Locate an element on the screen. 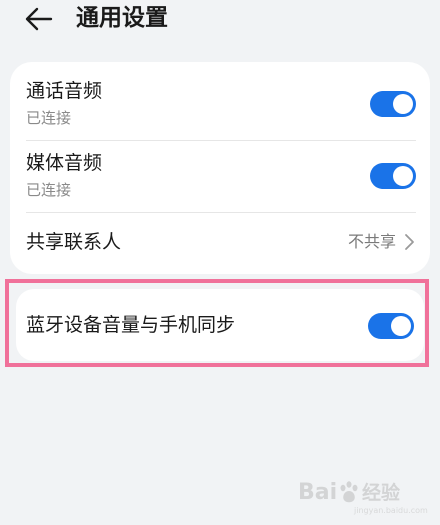 Image resolution: width=440 pixels, height=525 pixels. call-audio-toggle is located at coordinates (393, 104).